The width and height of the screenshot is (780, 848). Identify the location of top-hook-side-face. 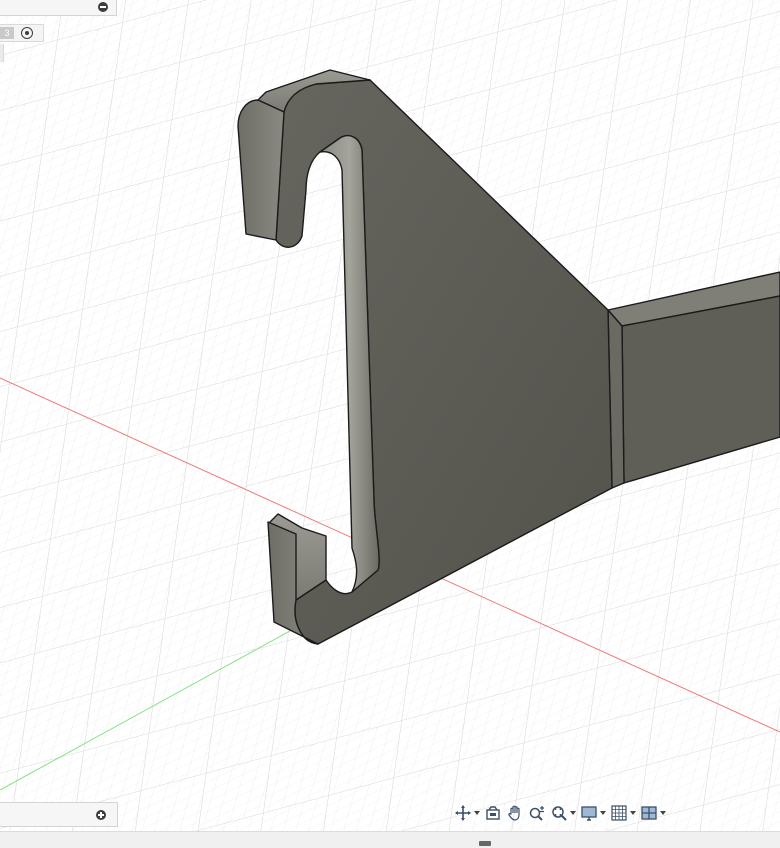
(261, 170).